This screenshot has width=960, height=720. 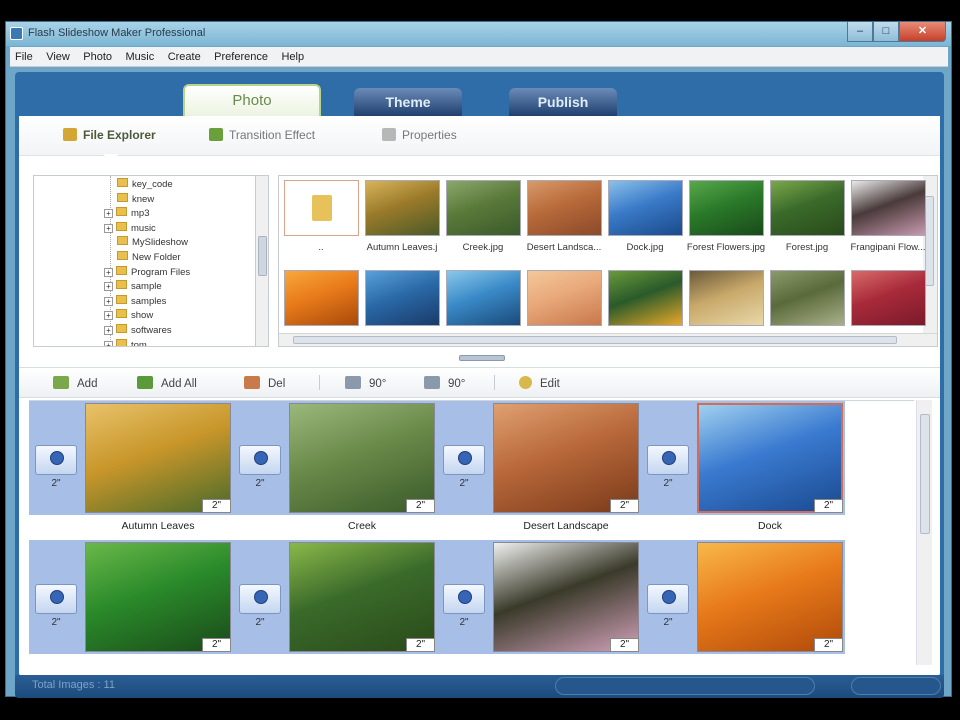 What do you see at coordinates (444, 383) in the screenshot?
I see `rotate-right-button: 90°` at bounding box center [444, 383].